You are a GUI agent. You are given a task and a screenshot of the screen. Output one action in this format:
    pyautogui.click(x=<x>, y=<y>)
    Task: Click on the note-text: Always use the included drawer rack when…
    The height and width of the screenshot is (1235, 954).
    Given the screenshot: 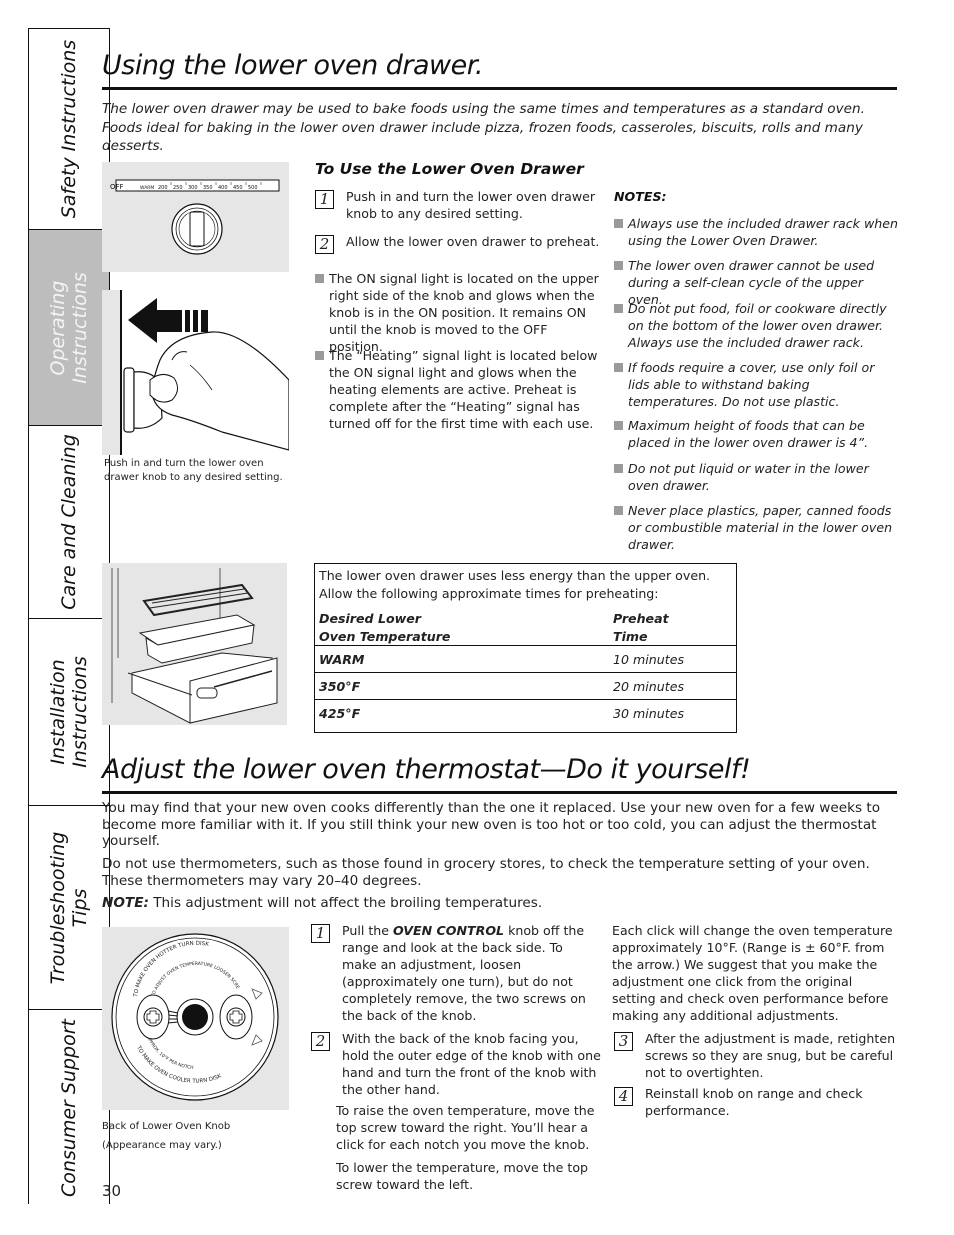 What is the action you would take?
    pyautogui.click(x=763, y=232)
    